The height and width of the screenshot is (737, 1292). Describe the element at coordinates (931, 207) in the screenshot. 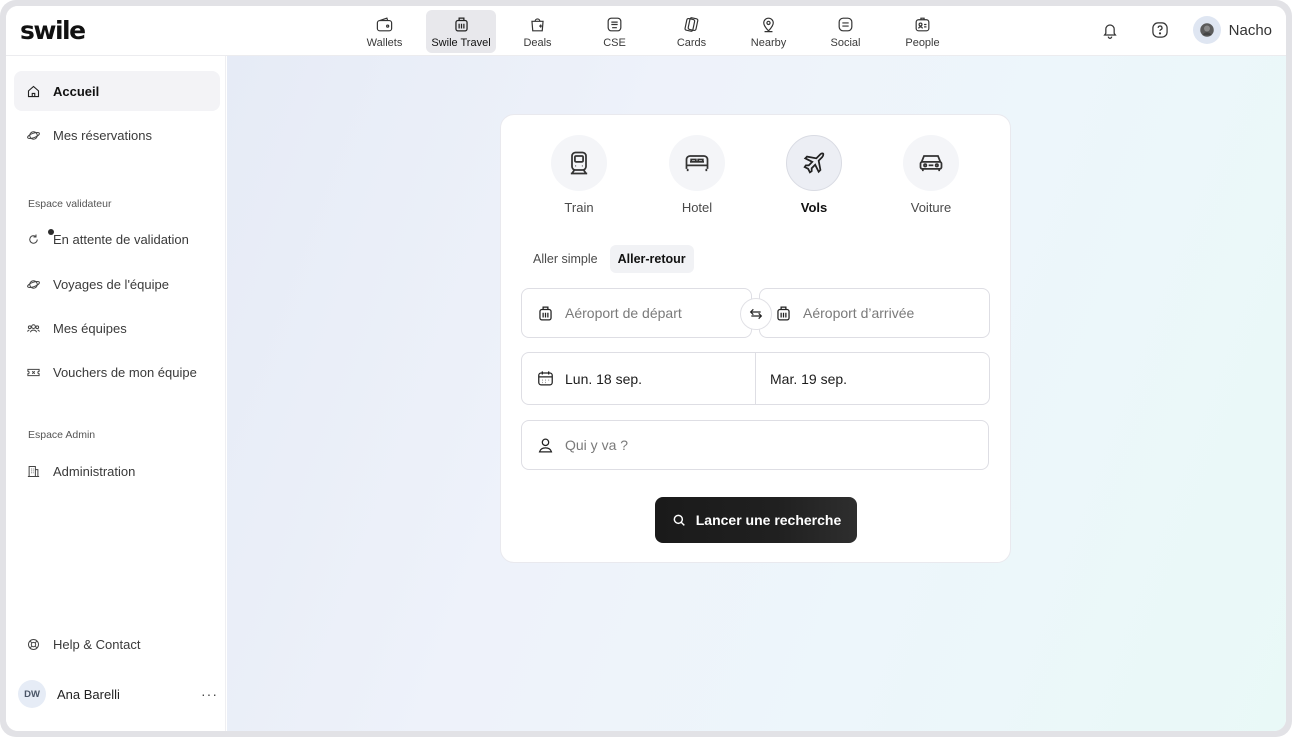

I see `mode-label: Voiture` at that location.